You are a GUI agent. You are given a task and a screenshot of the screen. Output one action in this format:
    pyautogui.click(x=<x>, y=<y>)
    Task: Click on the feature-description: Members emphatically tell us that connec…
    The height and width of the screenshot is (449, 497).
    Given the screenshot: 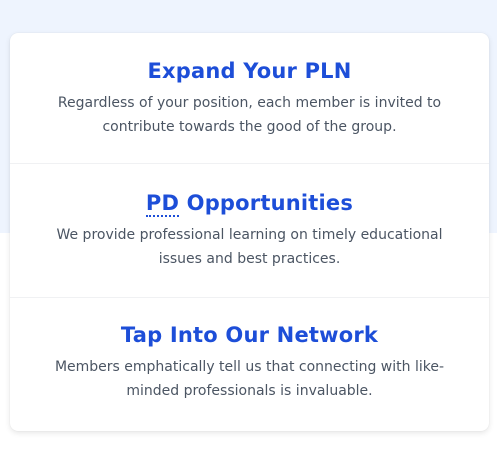 What is the action you would take?
    pyautogui.click(x=249, y=379)
    